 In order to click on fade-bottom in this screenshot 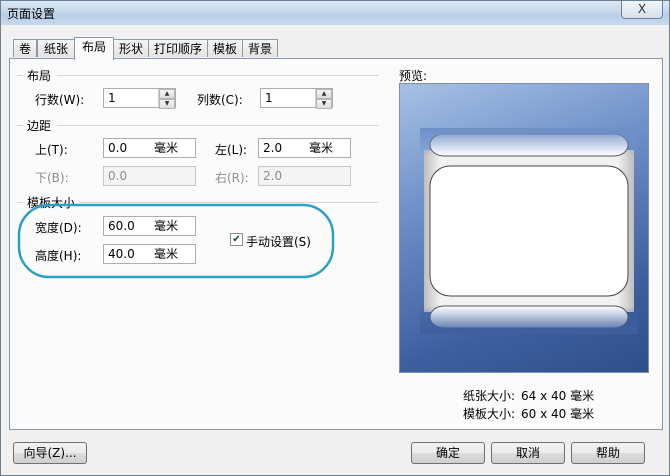, I will do `click(529, 320)`.